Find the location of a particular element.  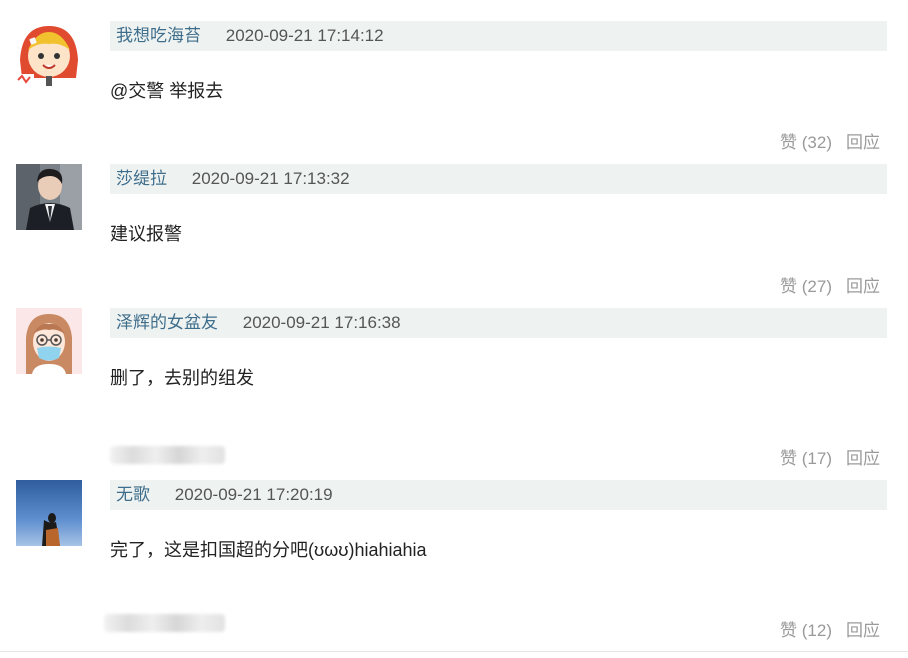

comment-meta: 泽辉的女盆友 2020-09-21 17:16:38 is located at coordinates (498, 323).